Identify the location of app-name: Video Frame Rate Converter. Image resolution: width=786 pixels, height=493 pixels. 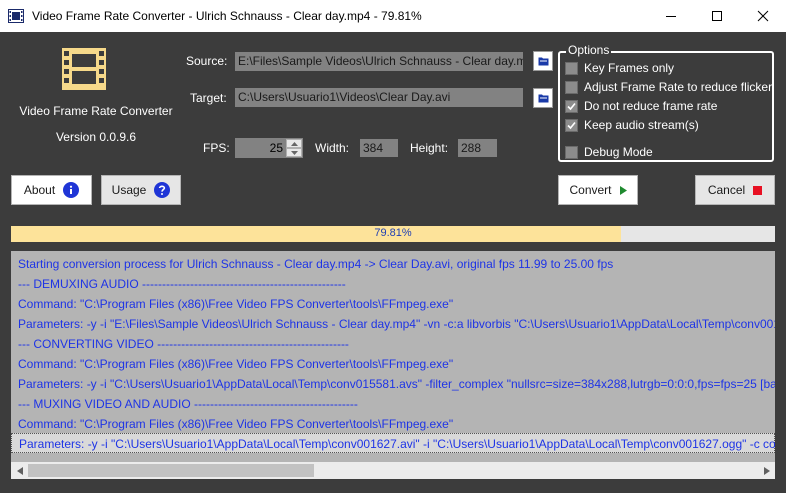
(96, 111).